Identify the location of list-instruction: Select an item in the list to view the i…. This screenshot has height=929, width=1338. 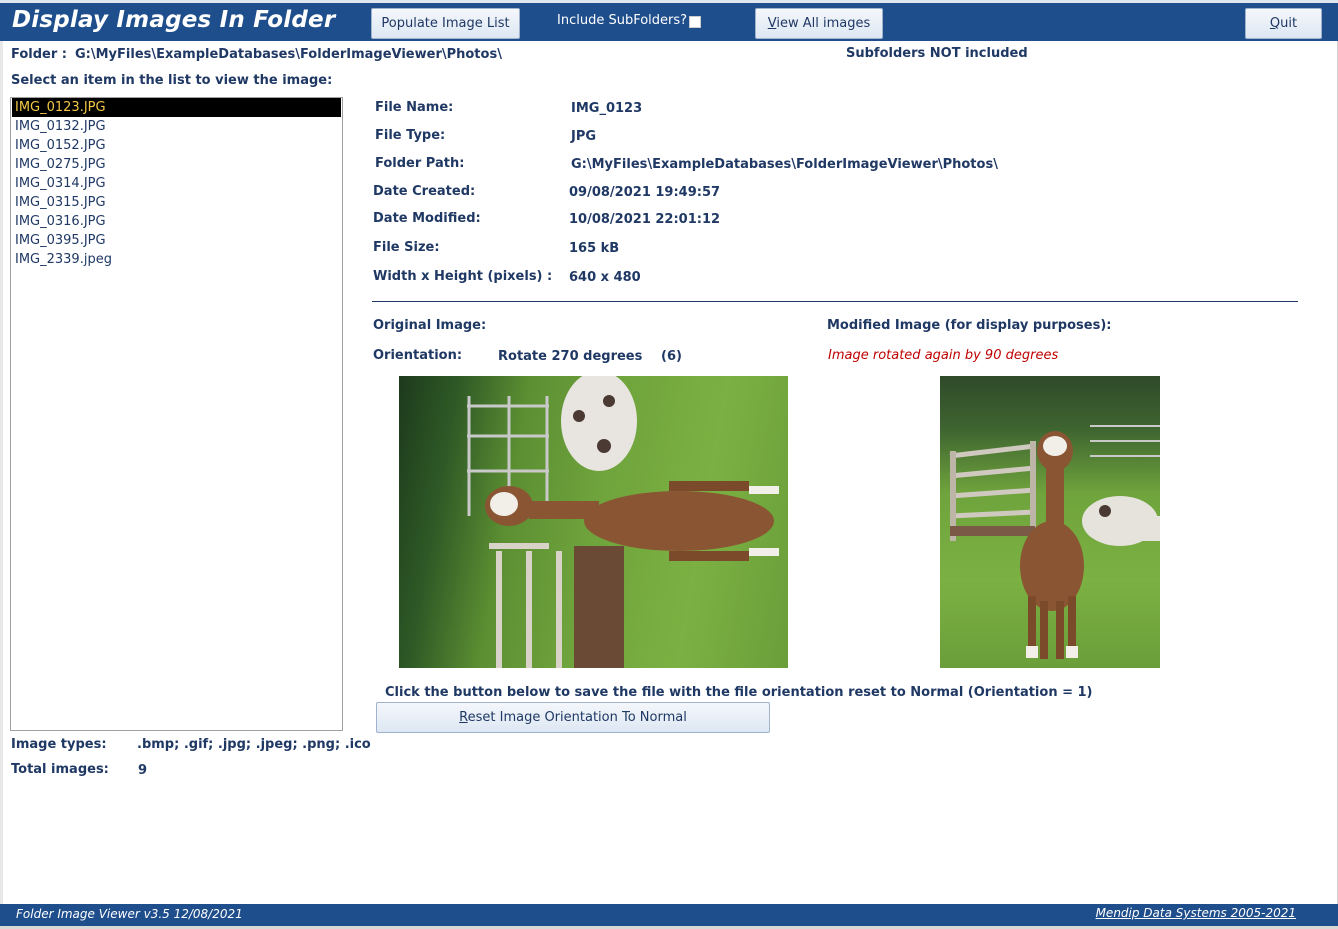
(172, 80).